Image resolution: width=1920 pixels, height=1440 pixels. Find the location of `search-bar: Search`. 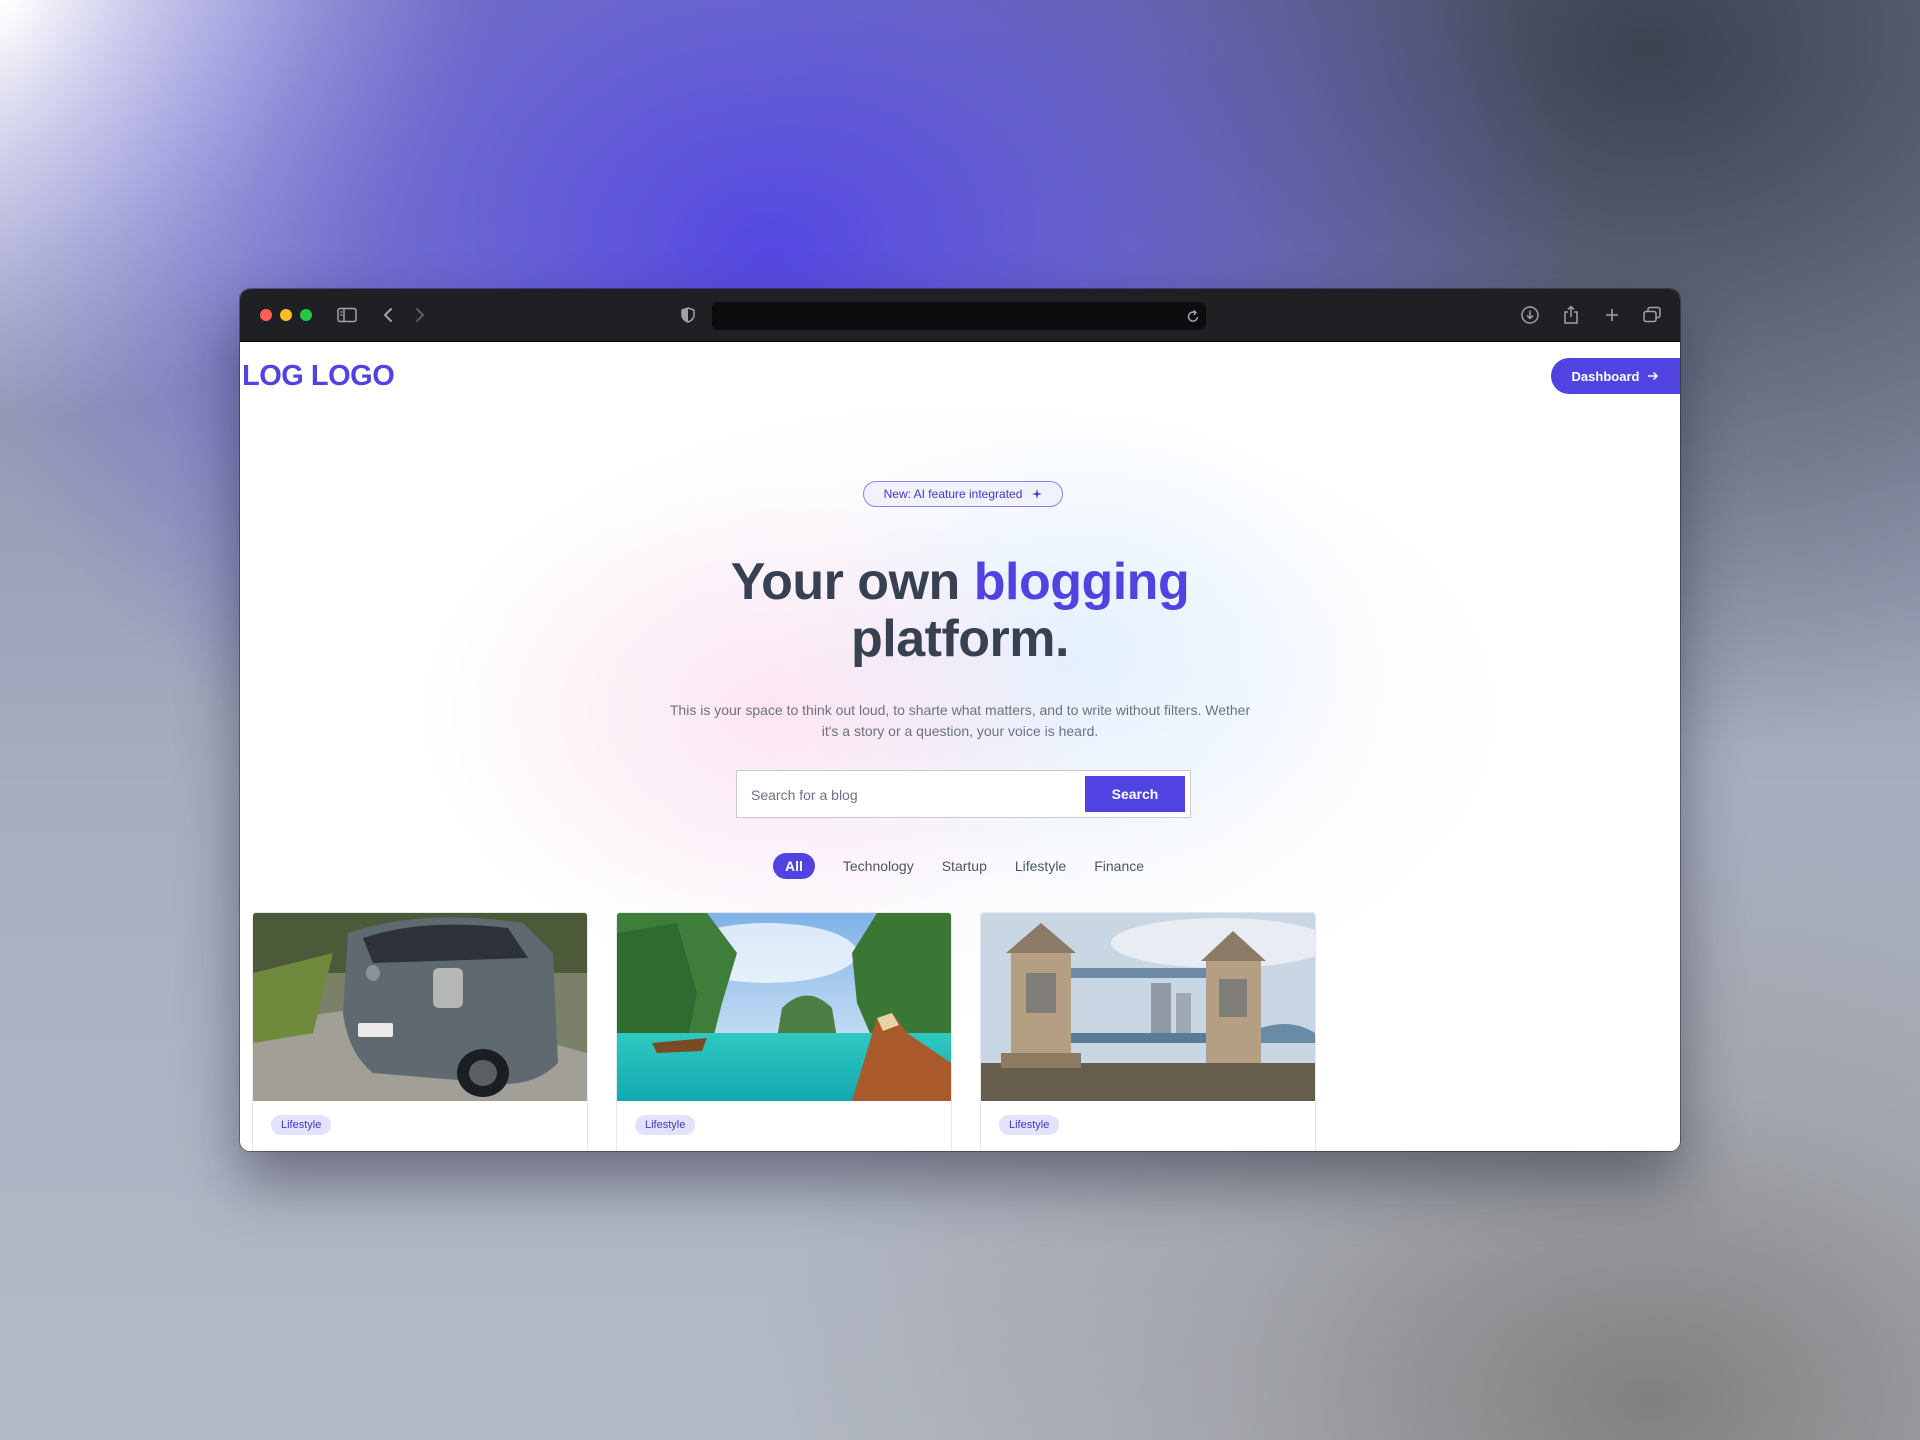

search-bar: Search is located at coordinates (963, 794).